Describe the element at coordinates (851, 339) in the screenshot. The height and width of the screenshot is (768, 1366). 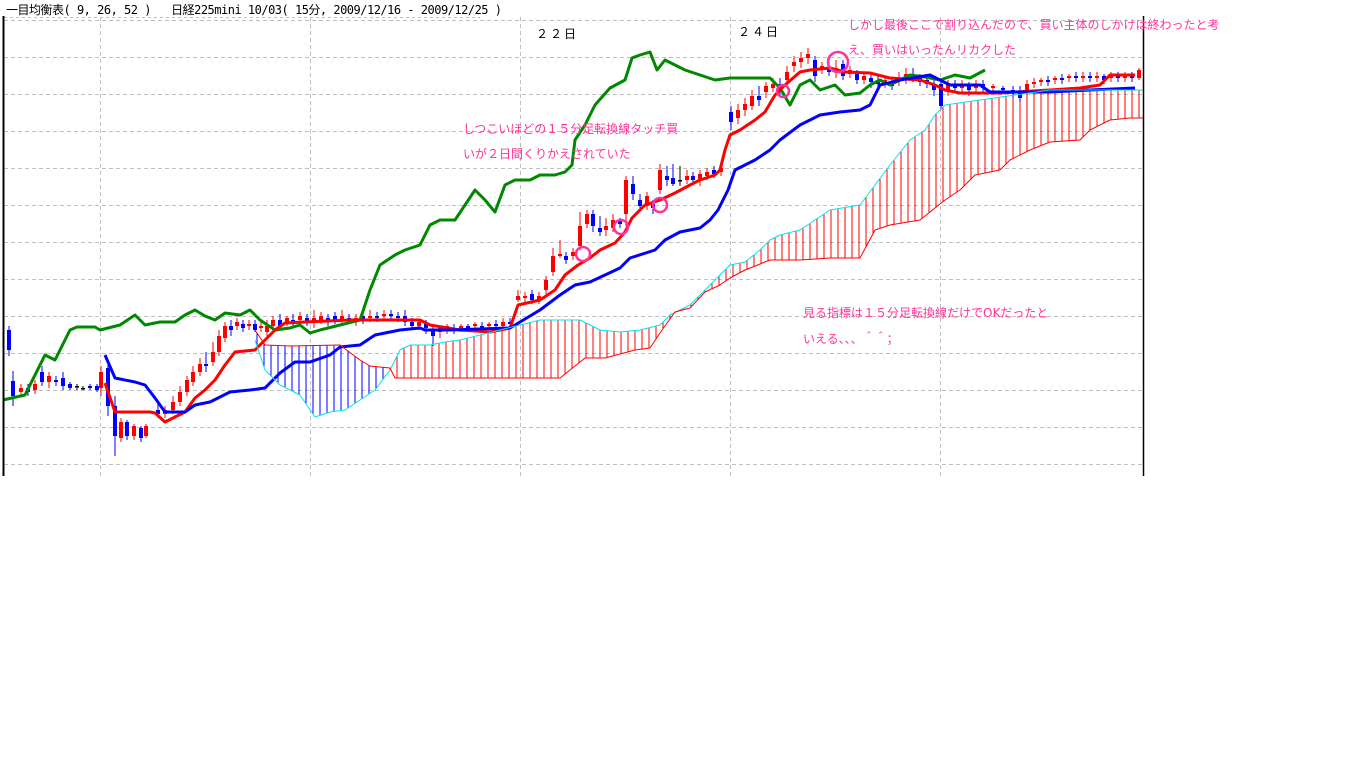
I see `annotation-line: いえる、、、＾＾；` at that location.